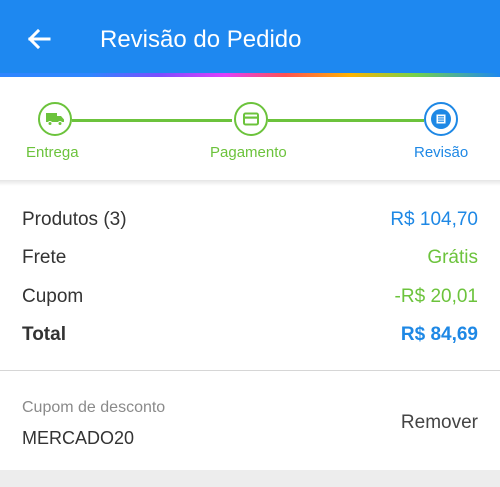  Describe the element at coordinates (250, 370) in the screenshot. I see `divider` at that location.